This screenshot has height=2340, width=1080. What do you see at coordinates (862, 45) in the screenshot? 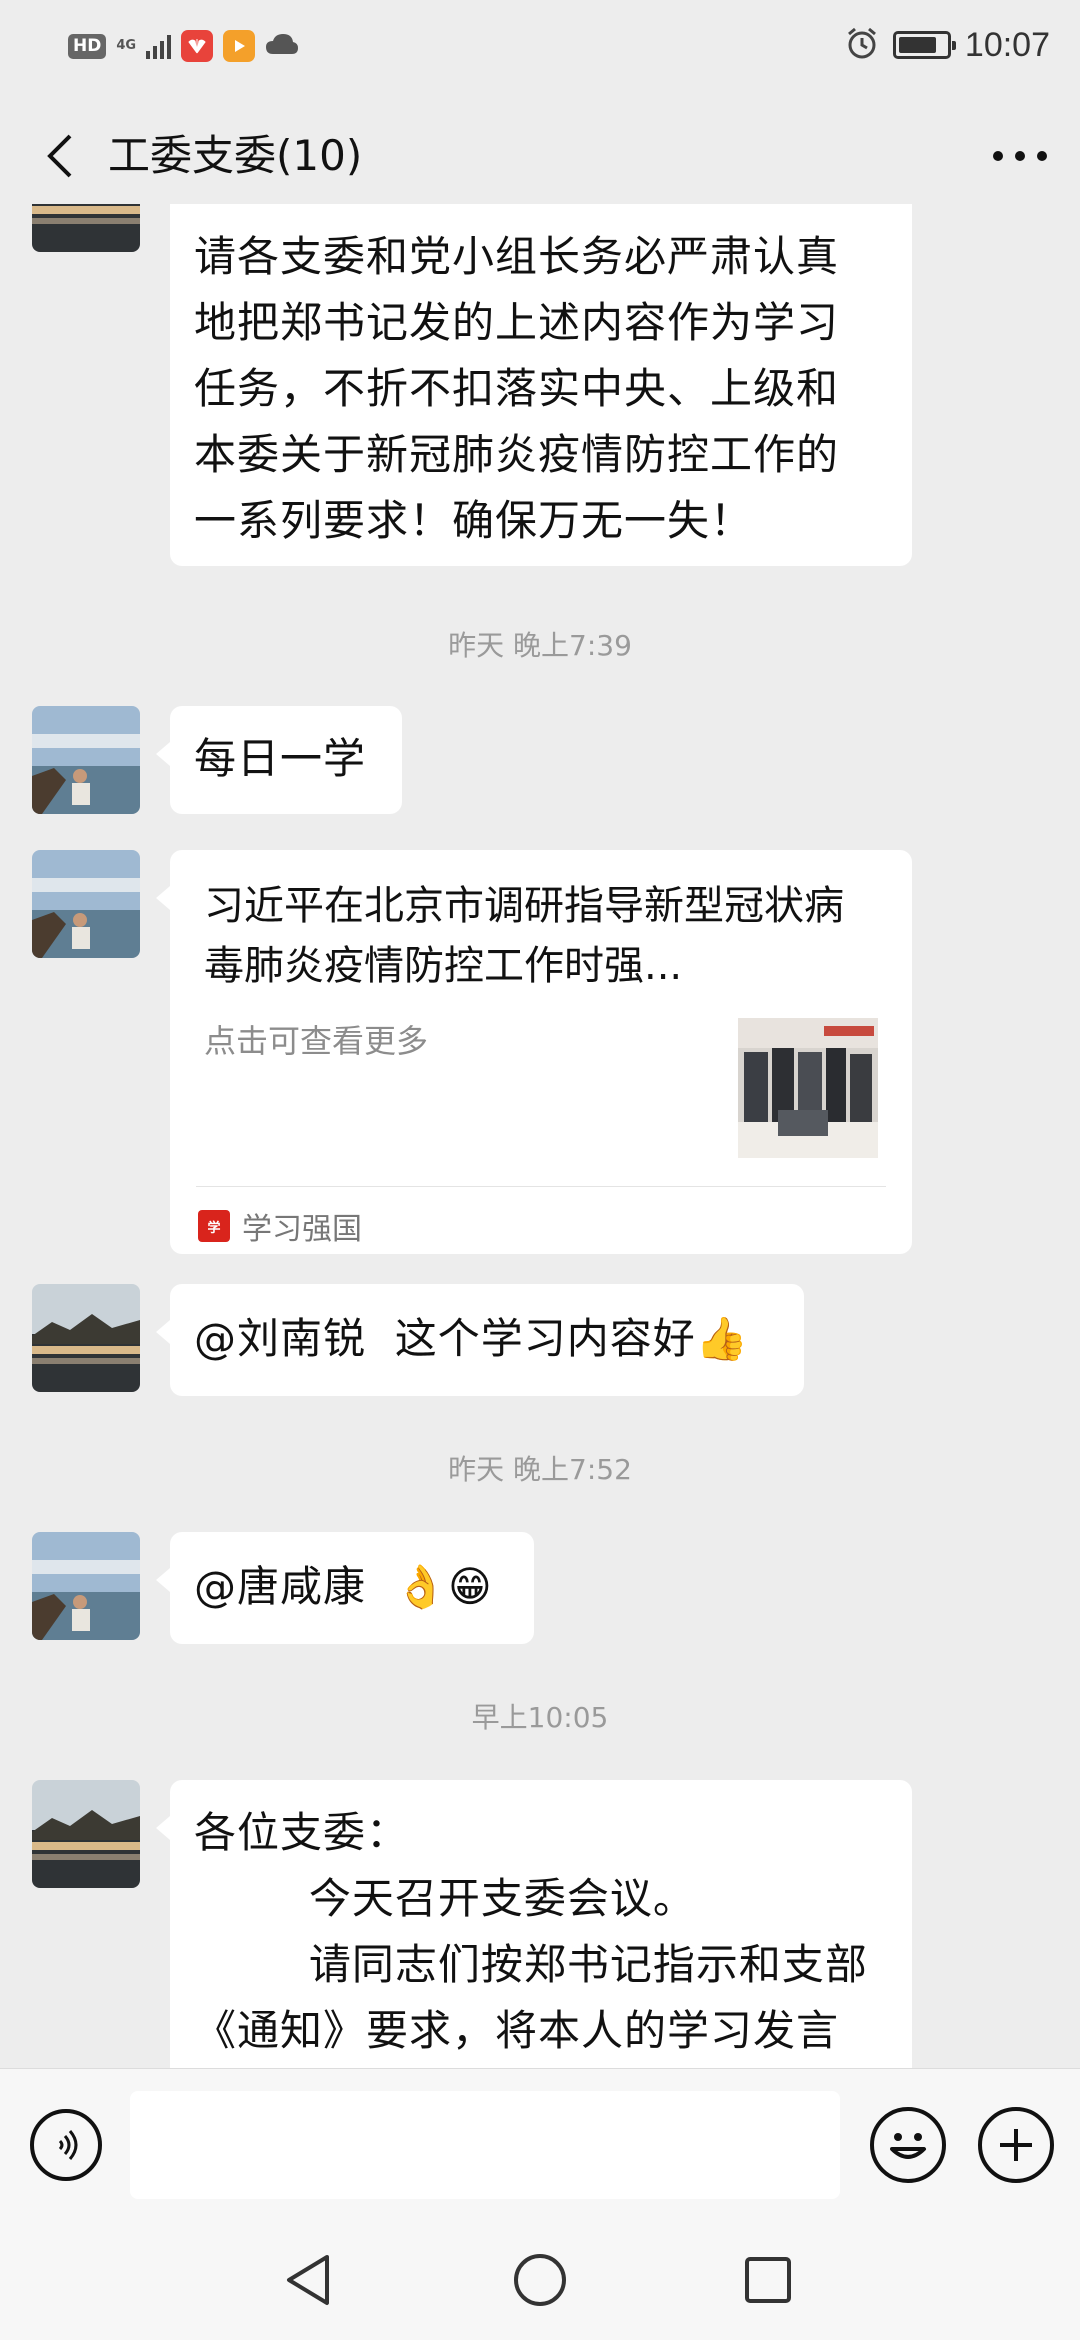
I see `alarm-icon` at bounding box center [862, 45].